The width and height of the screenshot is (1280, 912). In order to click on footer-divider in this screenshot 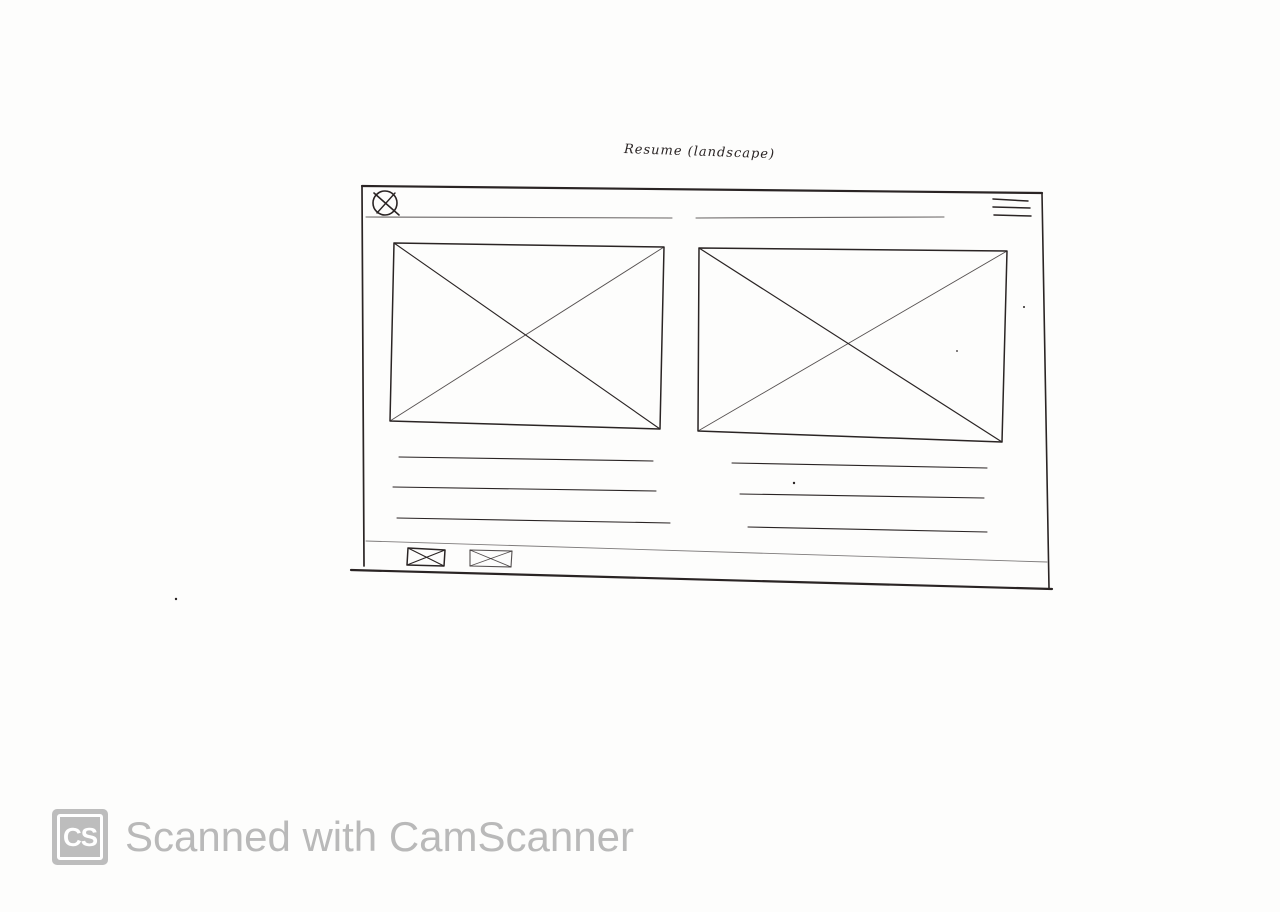, I will do `click(706, 551)`.